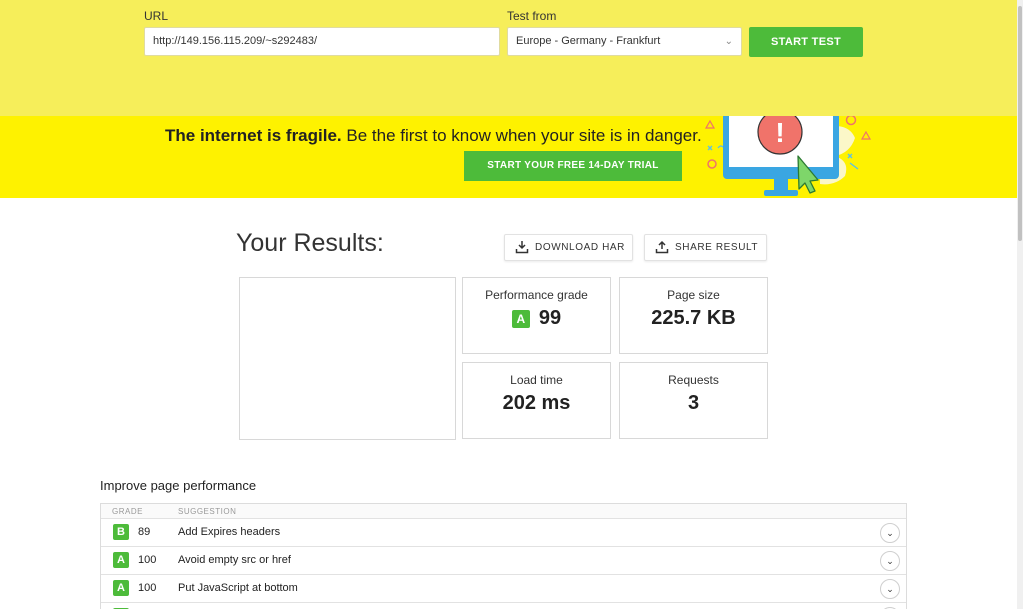 The width and height of the screenshot is (1023, 609). Describe the element at coordinates (550, 318) in the screenshot. I see `performance-score: 99` at that location.